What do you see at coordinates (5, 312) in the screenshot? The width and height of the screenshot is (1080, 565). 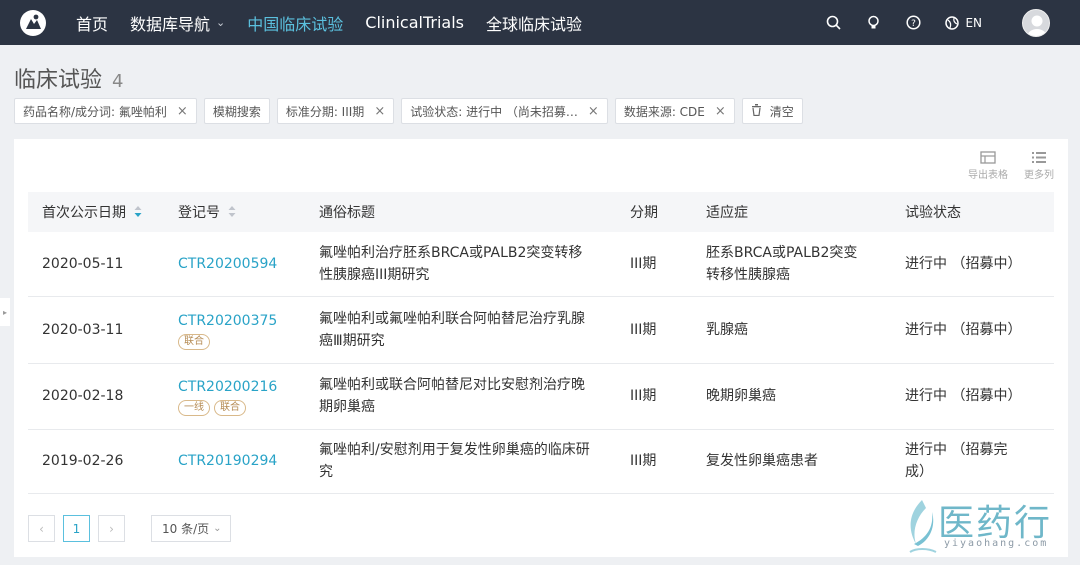 I see `sidebar-expand-handle: ▸` at bounding box center [5, 312].